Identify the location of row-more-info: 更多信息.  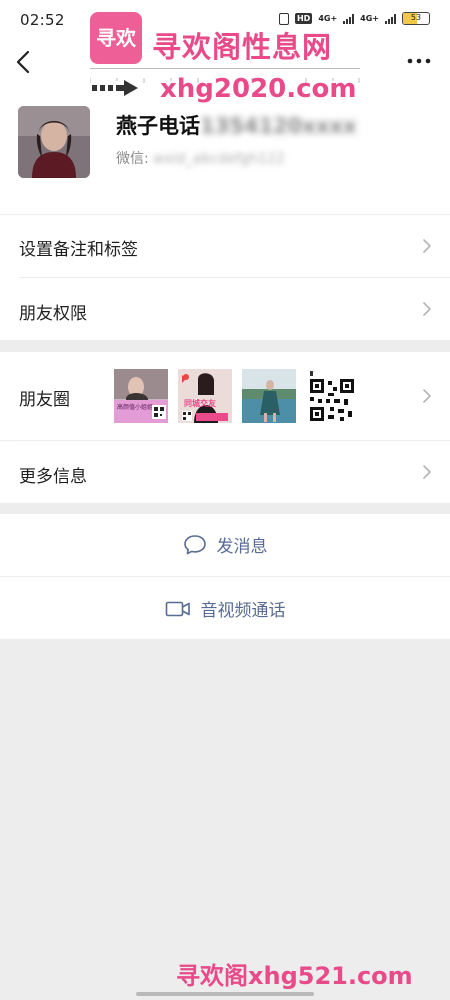
(225, 472).